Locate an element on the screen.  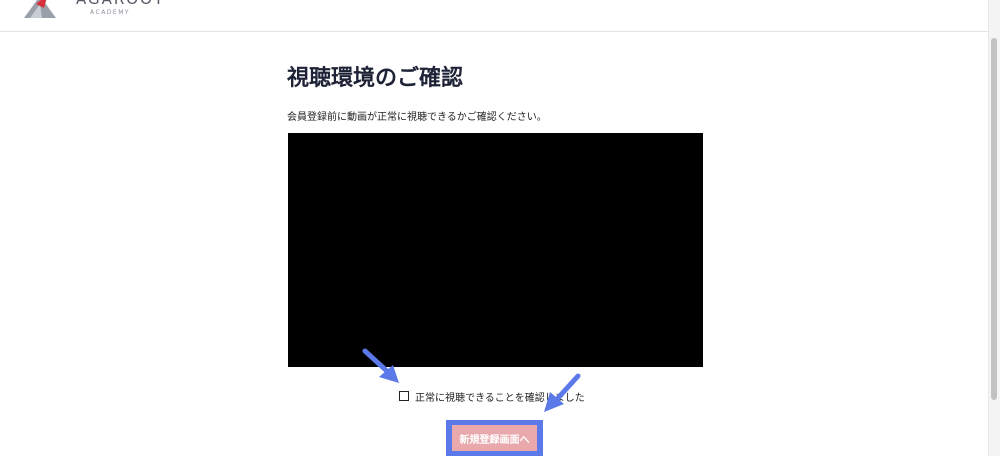
agaroot-logo-icon is located at coordinates (40, 9).